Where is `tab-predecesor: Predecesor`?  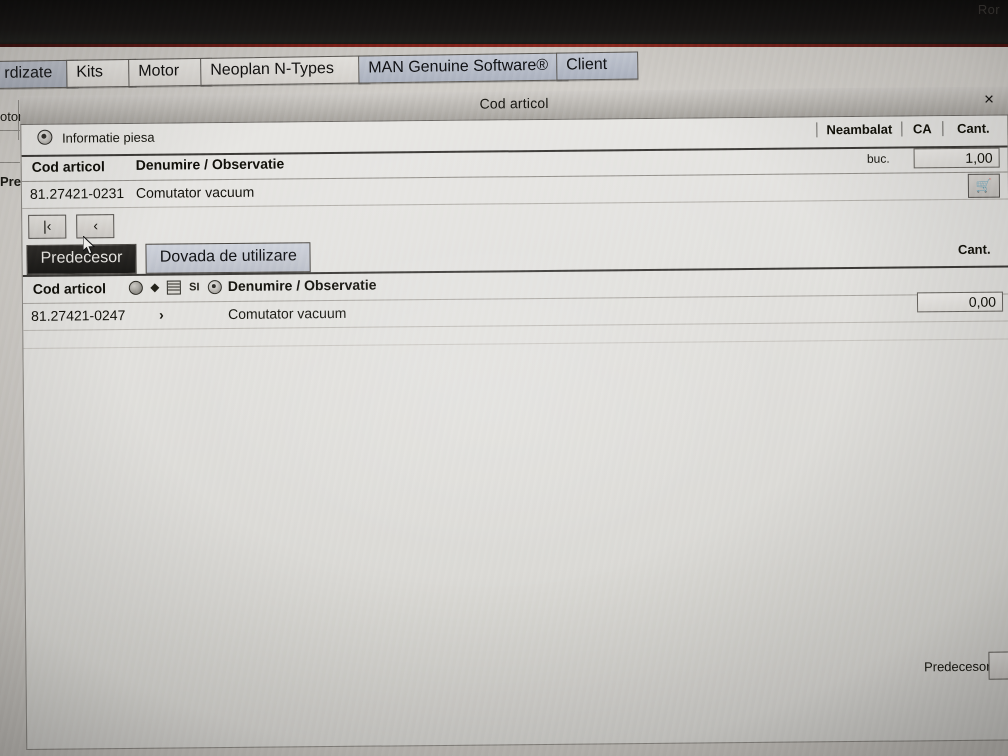 tab-predecesor: Predecesor is located at coordinates (81, 259).